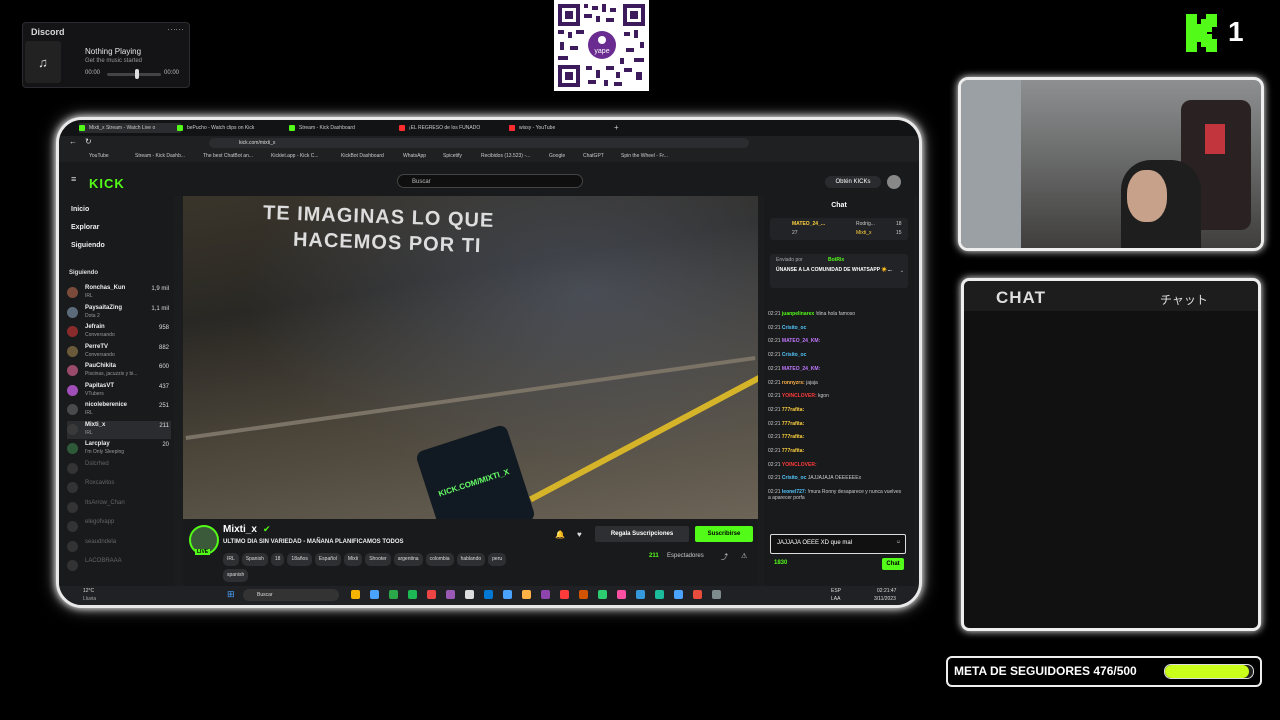  What do you see at coordinates (119, 488) in the screenshot?
I see `sidebar-channel: Roxcavitos` at bounding box center [119, 488].